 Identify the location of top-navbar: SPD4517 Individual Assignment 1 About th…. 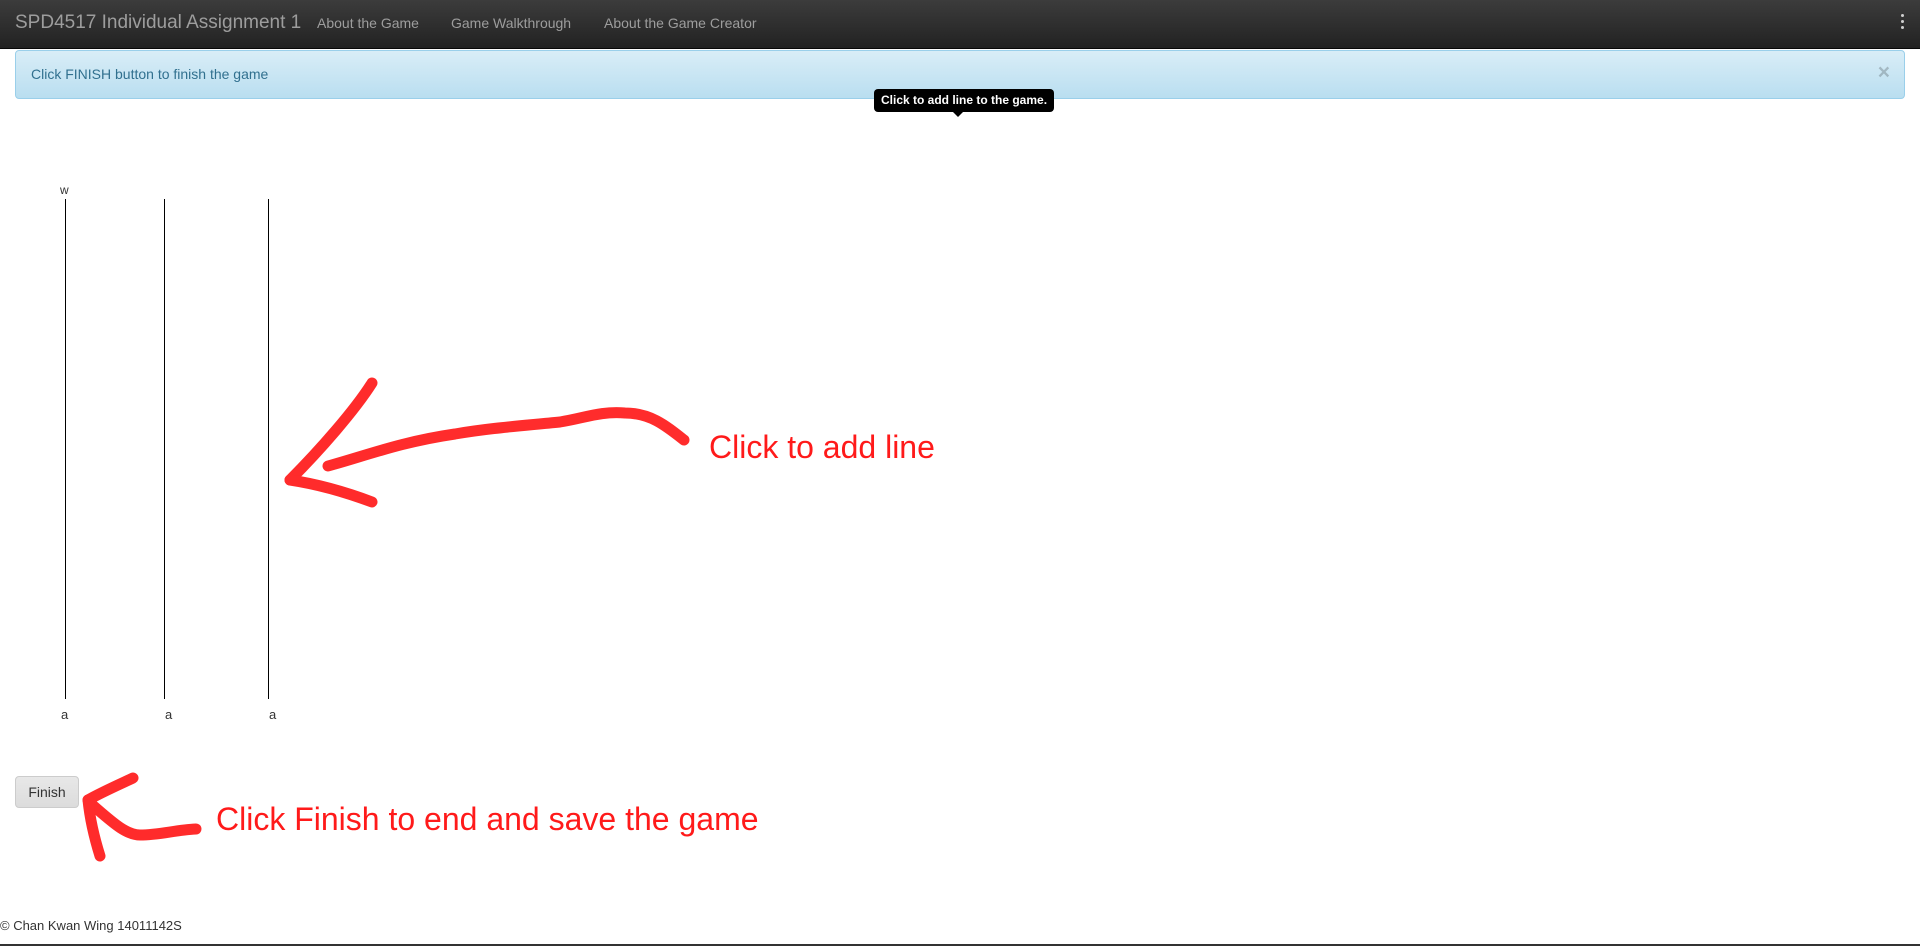
(960, 24).